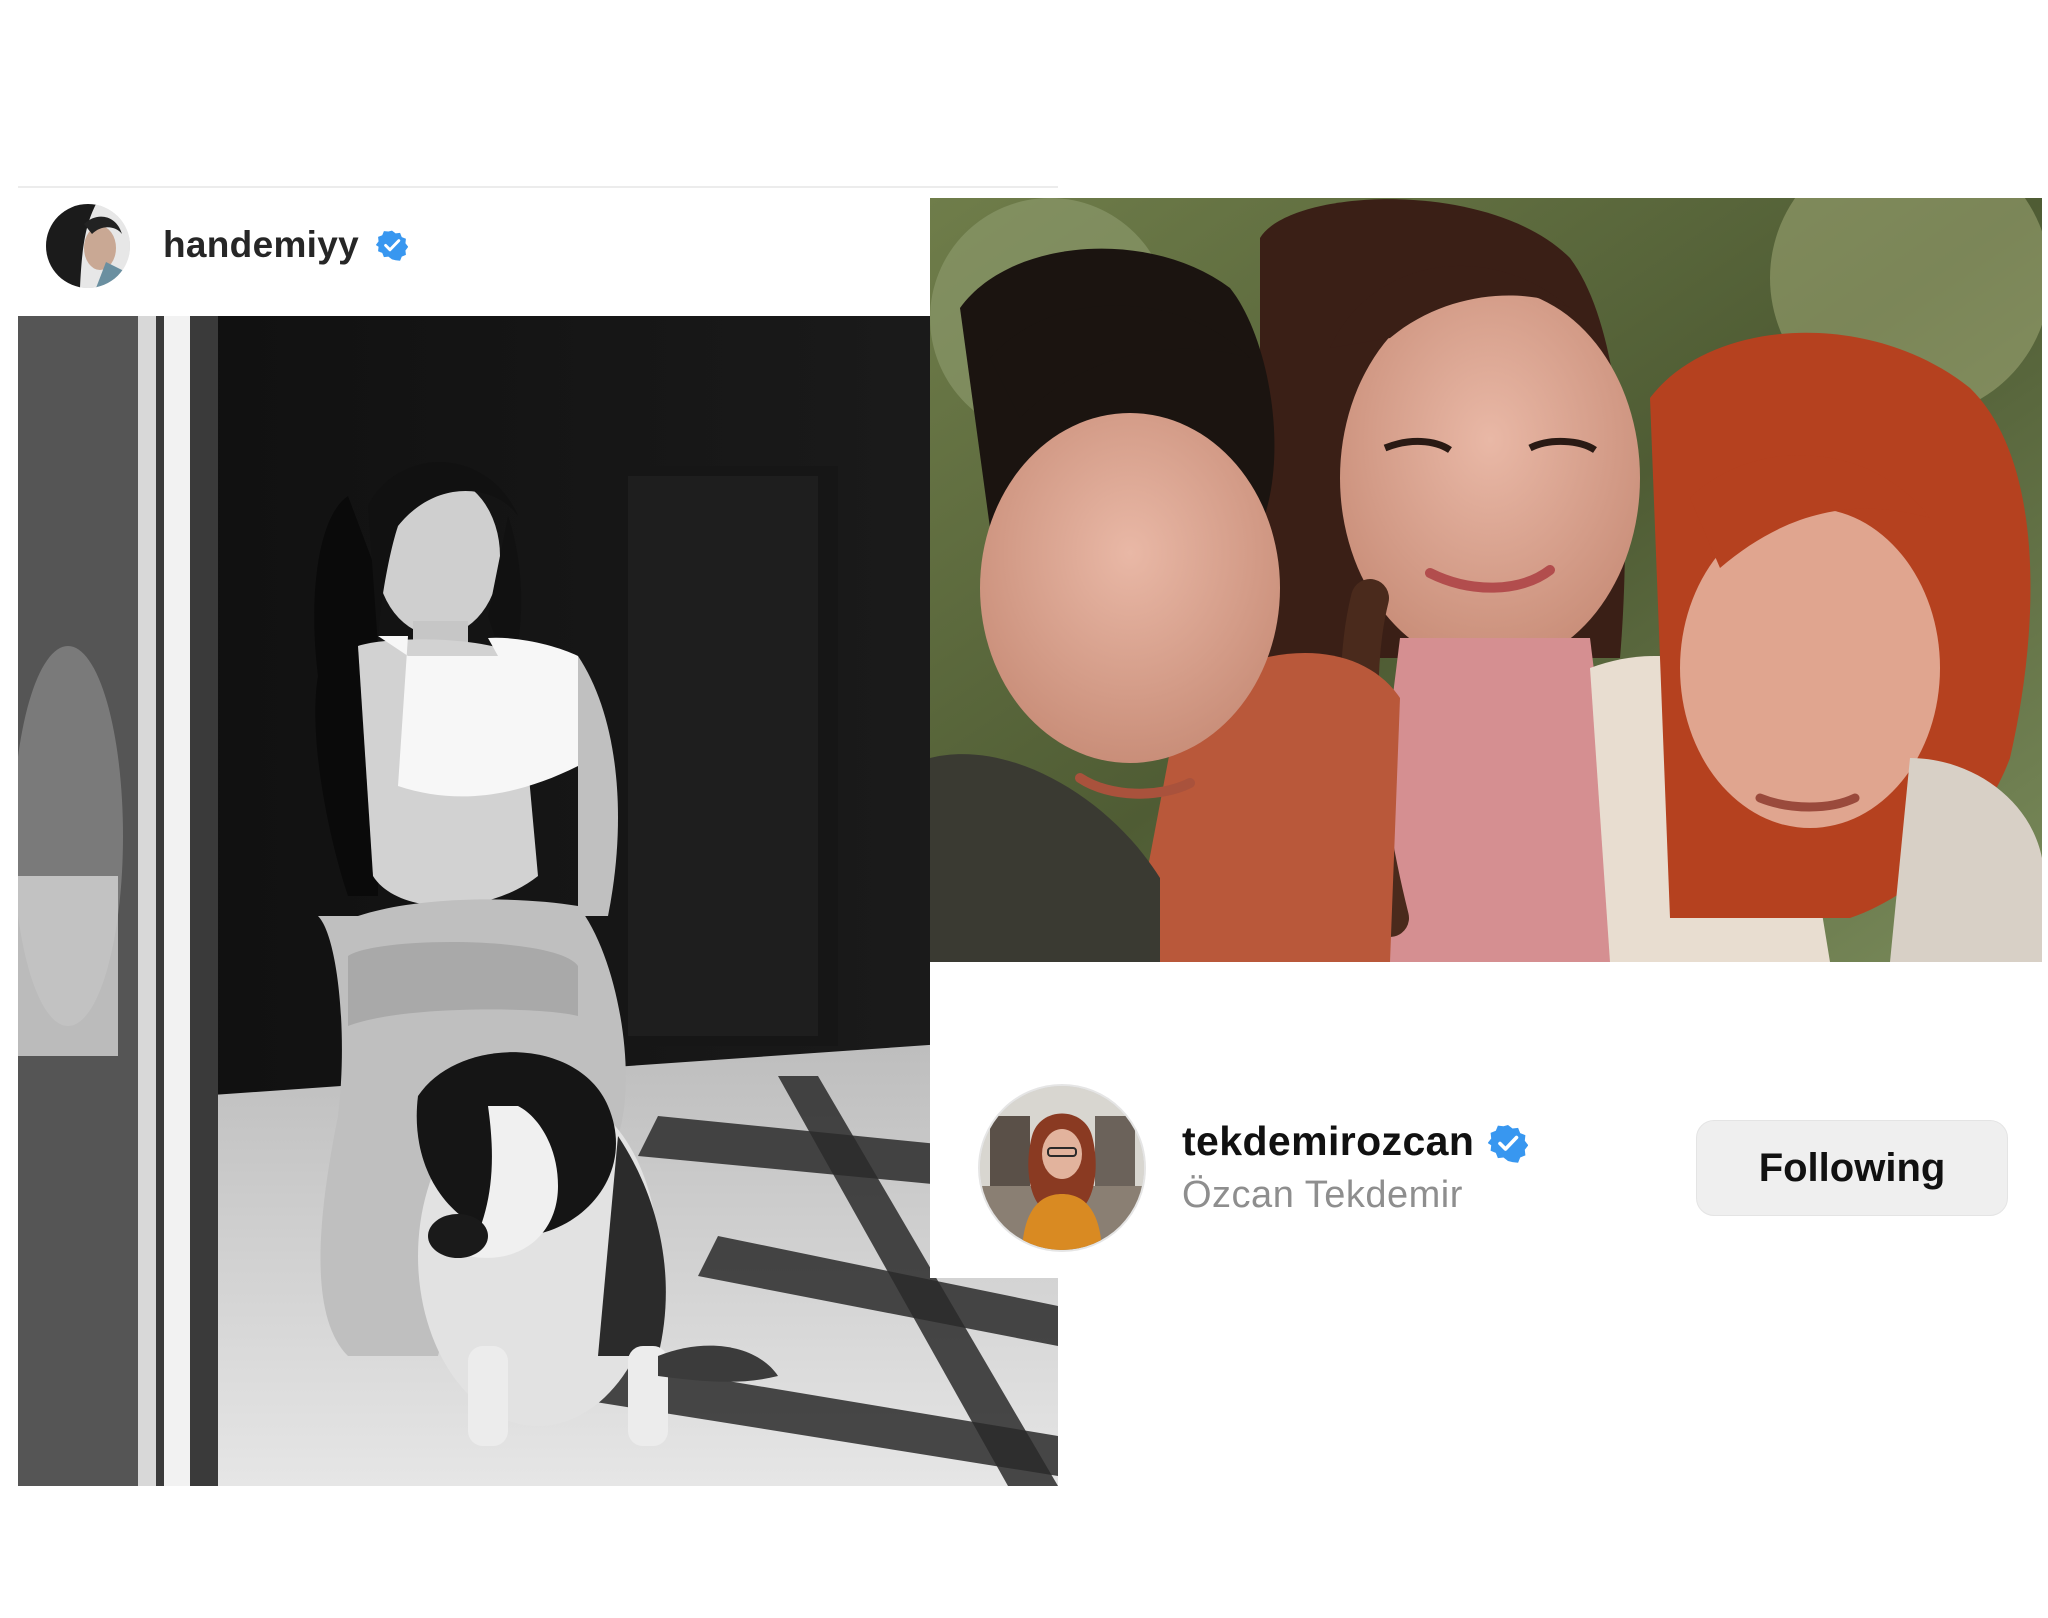 Image resolution: width=2048 pixels, height=1618 pixels. What do you see at coordinates (1322, 1195) in the screenshot?
I see `full-name: Özcan Tekdemir` at bounding box center [1322, 1195].